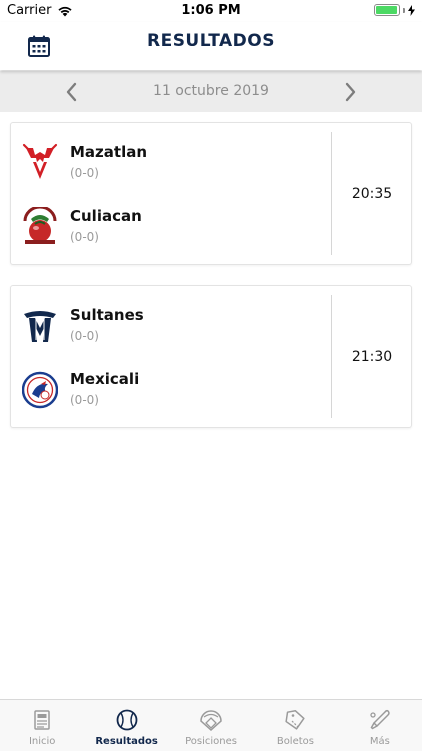 This screenshot has width=422, height=751. What do you see at coordinates (109, 152) in the screenshot?
I see `team-name: Mazatlan` at bounding box center [109, 152].